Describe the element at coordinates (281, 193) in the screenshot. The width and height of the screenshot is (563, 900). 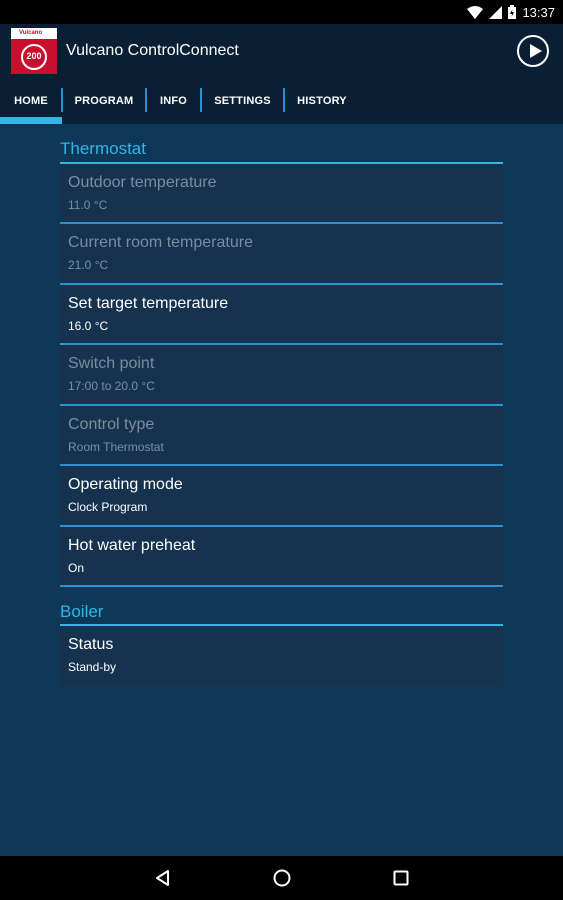
I see `row-outdoor-temperature: Outdoor temperature 11.0 °C` at that location.